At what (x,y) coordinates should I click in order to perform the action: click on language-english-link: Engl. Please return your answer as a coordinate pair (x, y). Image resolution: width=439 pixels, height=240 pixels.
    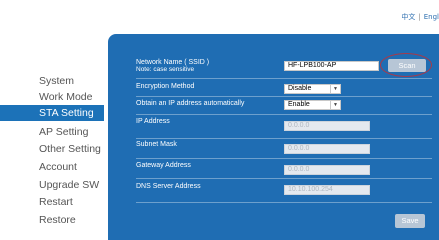
    Looking at the image, I should click on (431, 17).